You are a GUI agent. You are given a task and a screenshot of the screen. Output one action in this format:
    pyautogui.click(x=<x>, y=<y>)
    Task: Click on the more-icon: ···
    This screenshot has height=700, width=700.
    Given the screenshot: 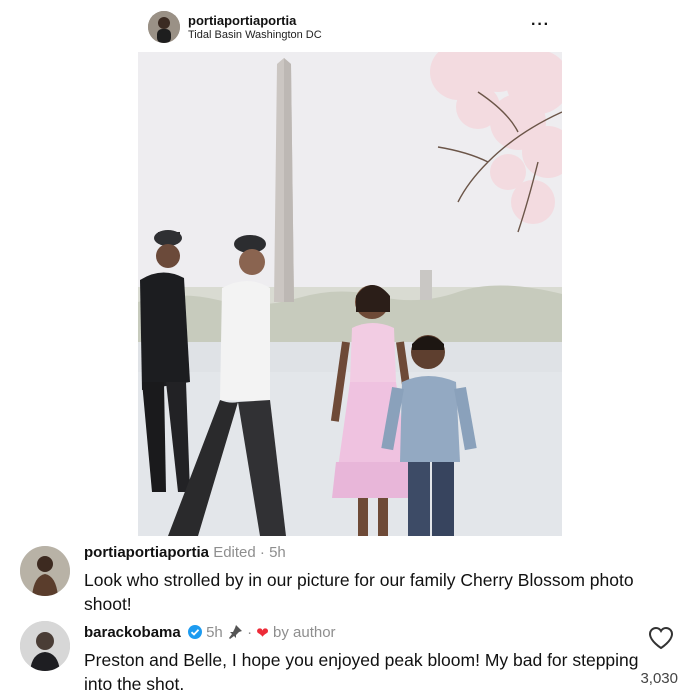 What is the action you would take?
    pyautogui.click(x=540, y=24)
    